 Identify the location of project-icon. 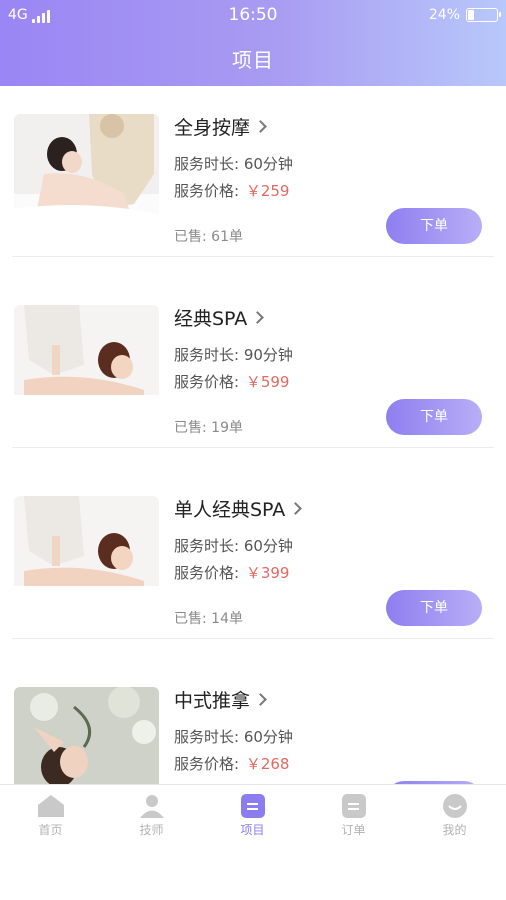
(252, 806).